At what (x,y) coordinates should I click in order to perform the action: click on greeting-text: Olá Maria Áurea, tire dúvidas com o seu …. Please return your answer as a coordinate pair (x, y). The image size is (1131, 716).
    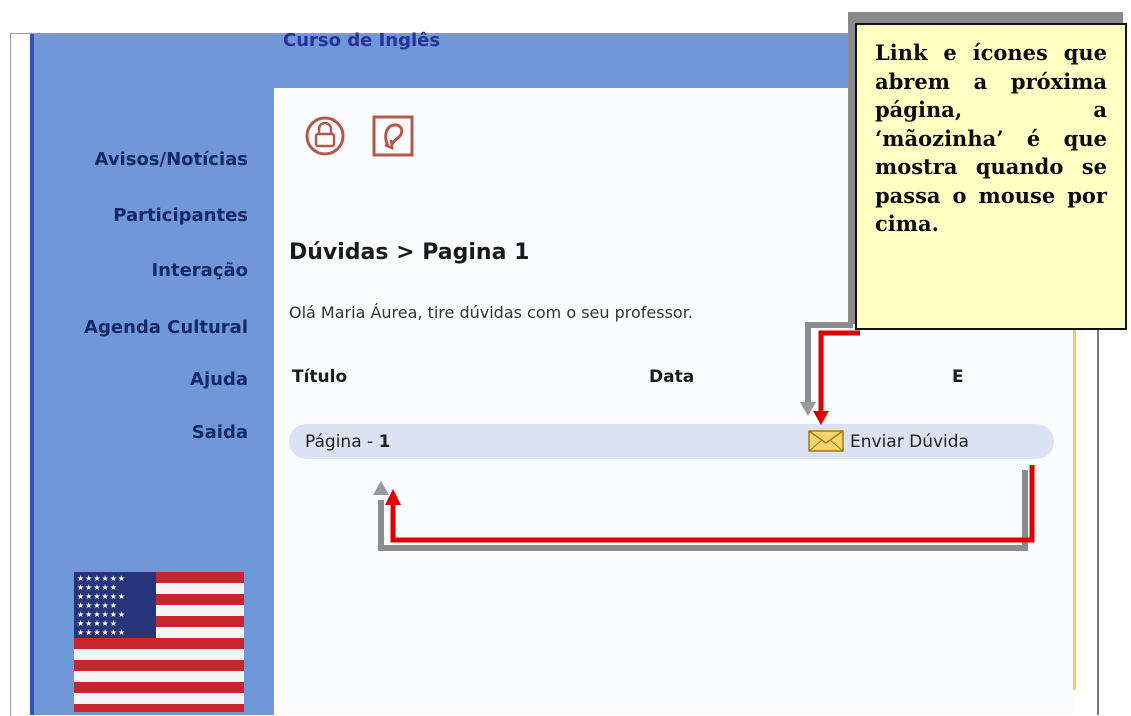
    Looking at the image, I should click on (491, 312).